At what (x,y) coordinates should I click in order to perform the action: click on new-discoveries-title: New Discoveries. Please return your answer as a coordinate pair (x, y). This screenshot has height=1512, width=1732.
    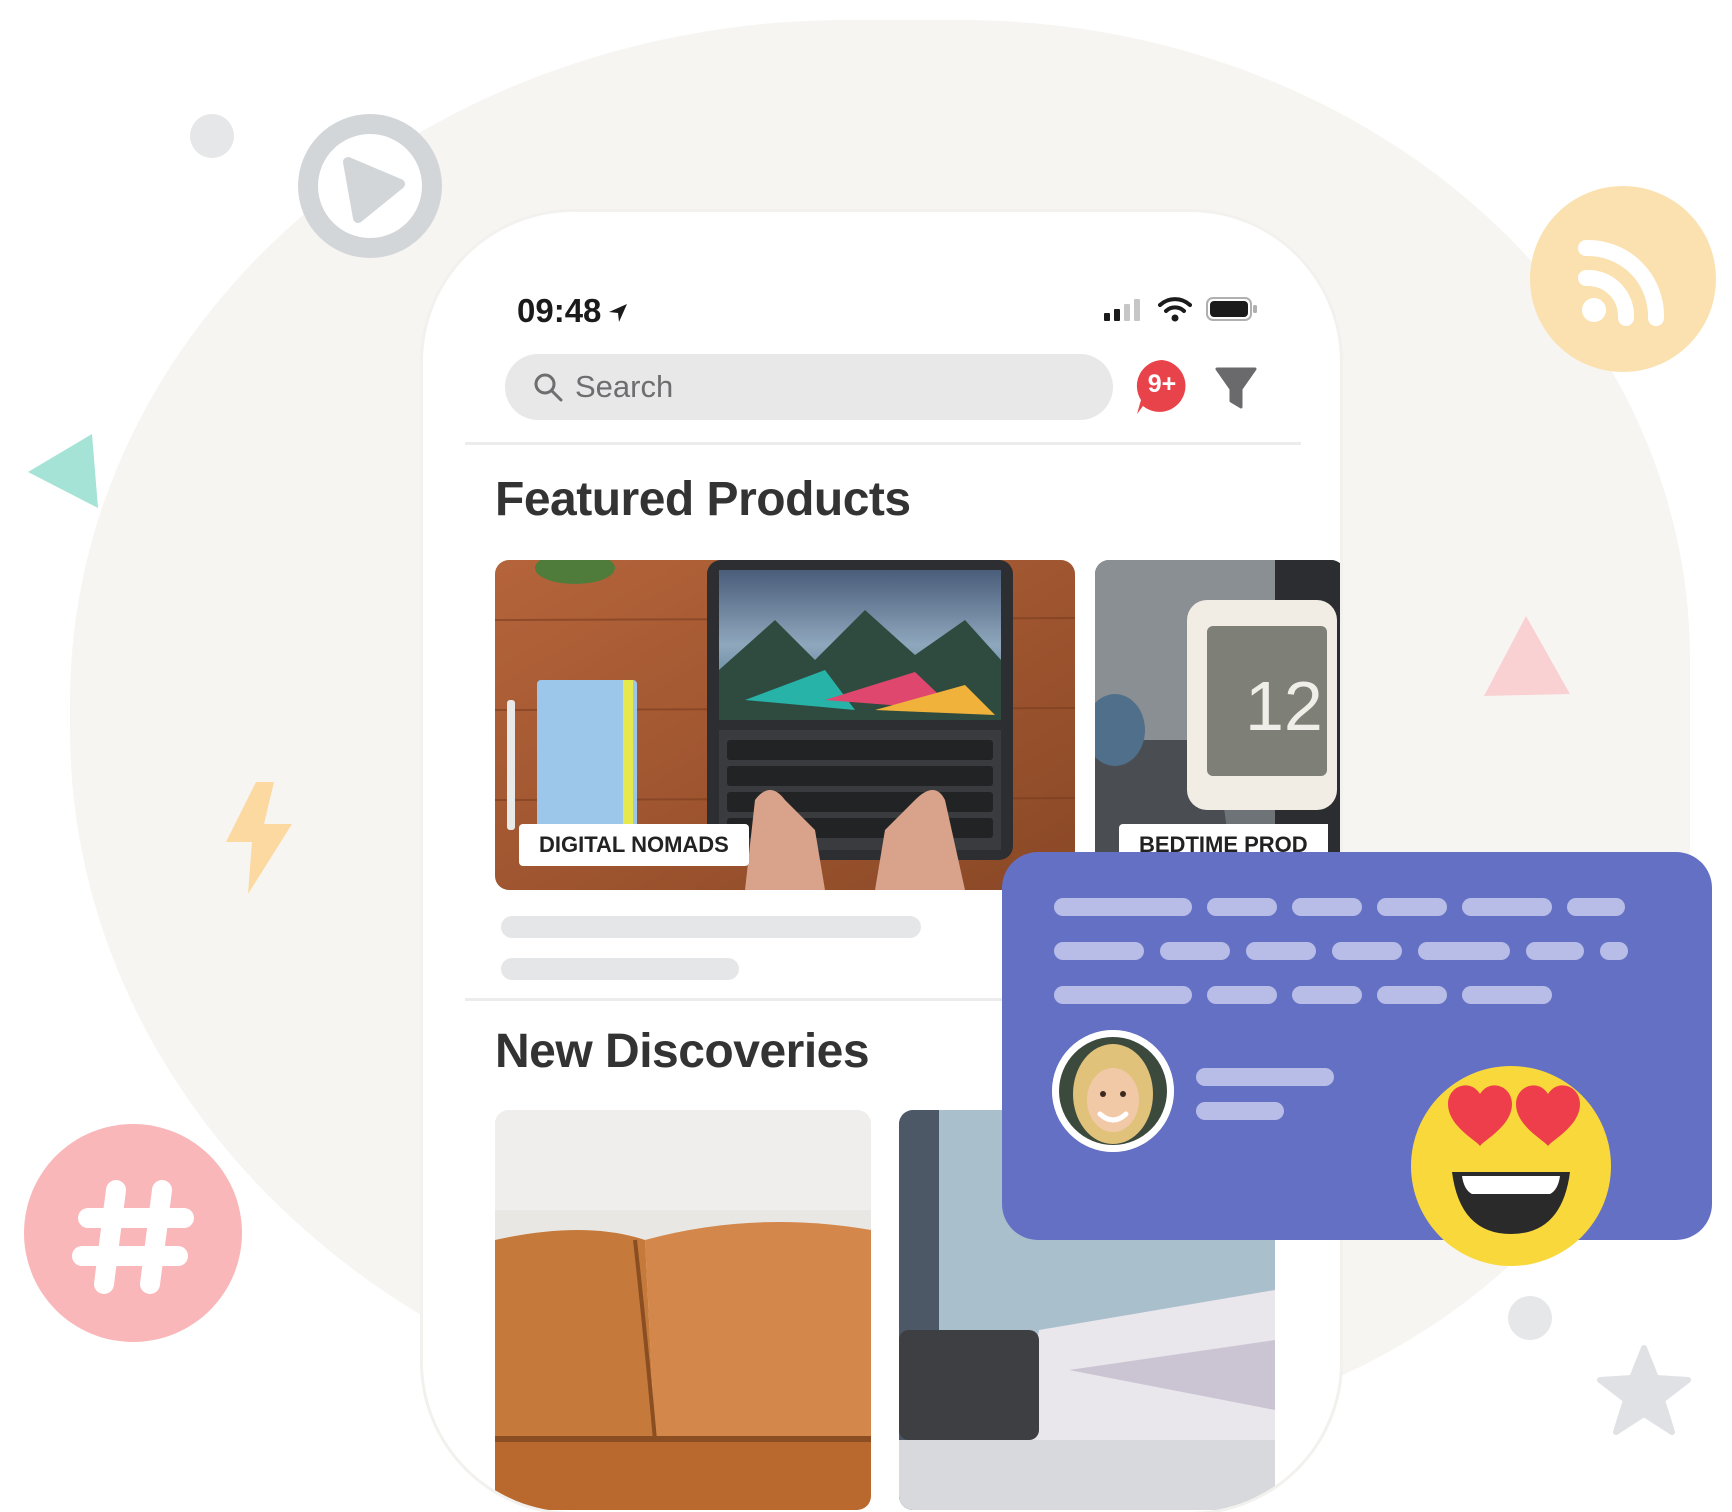
    Looking at the image, I should click on (682, 1051).